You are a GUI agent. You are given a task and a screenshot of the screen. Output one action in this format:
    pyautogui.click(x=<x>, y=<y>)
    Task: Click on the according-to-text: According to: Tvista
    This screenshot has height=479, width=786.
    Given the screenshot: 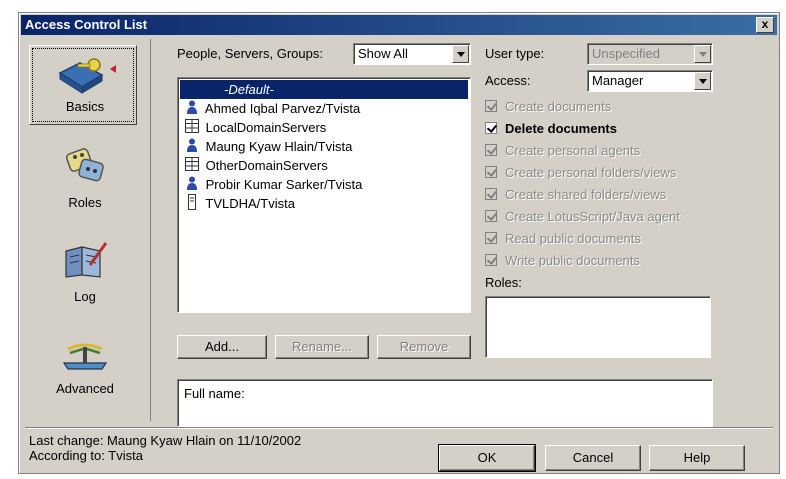 What is the action you would take?
    pyautogui.click(x=86, y=455)
    